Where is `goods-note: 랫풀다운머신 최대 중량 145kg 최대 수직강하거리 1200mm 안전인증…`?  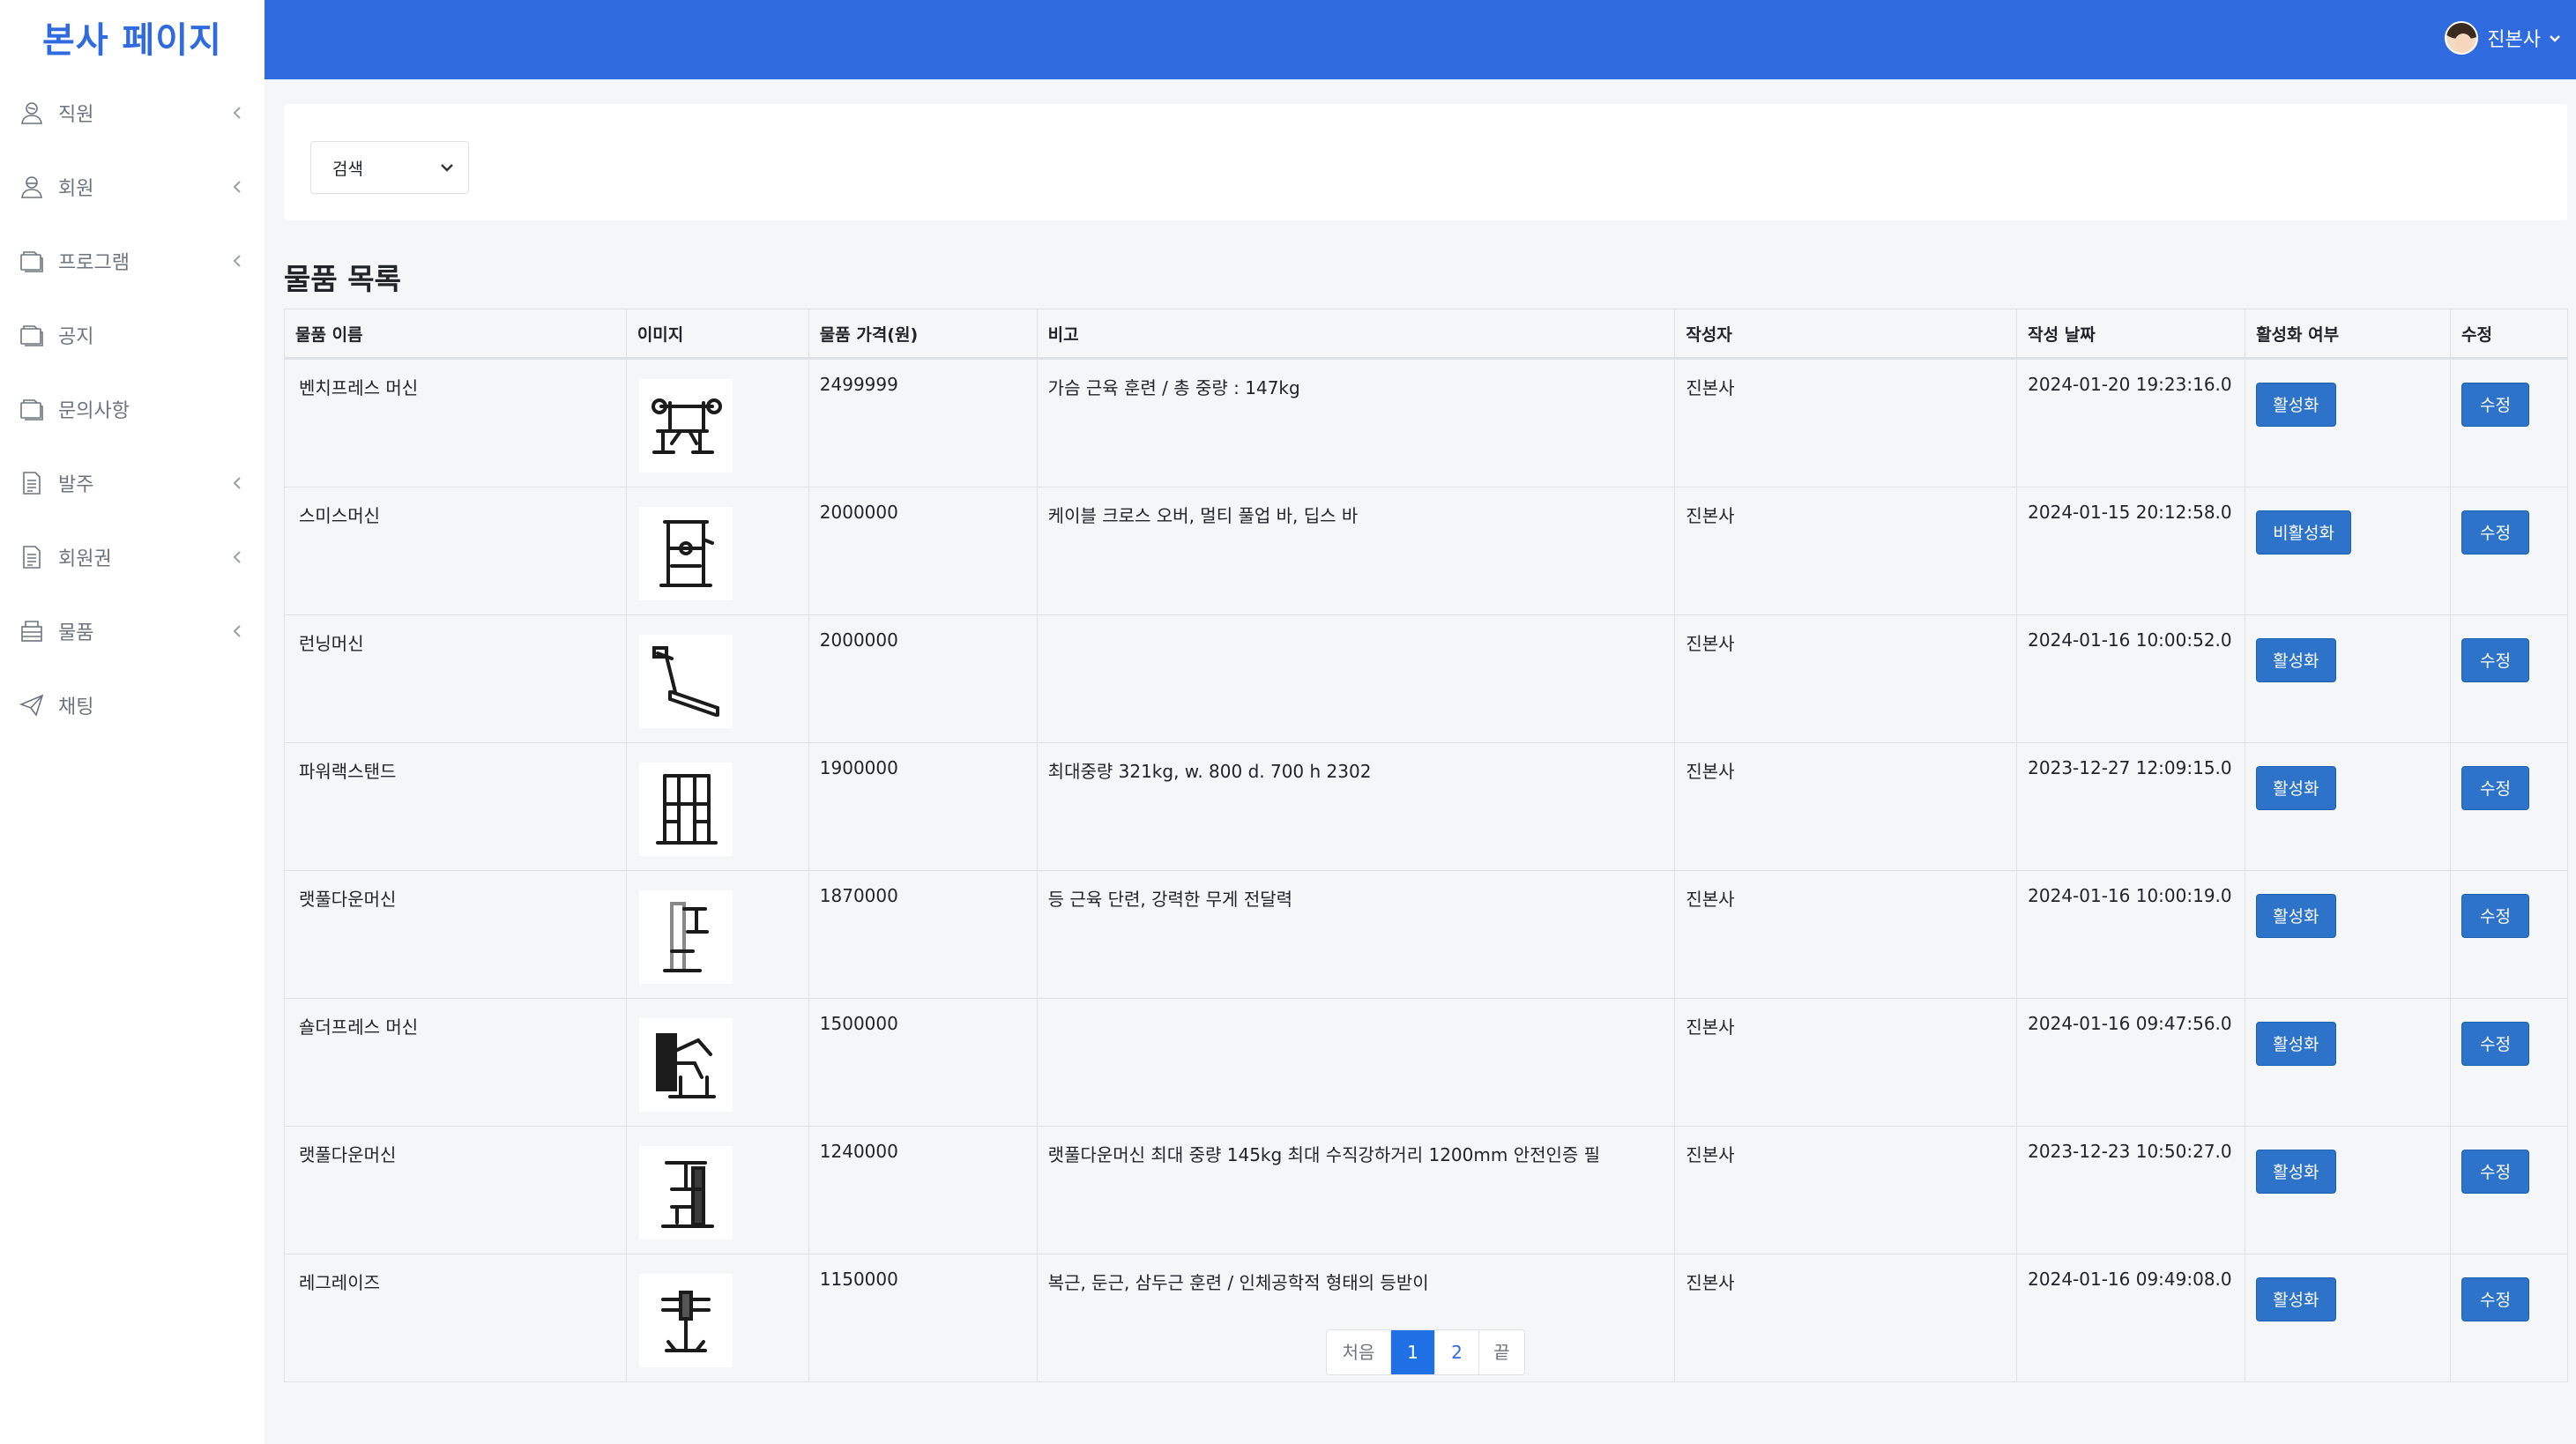
goods-note: 랫풀다운머신 최대 중량 145kg 최대 수직강하거리 1200mm 안전인증… is located at coordinates (1356, 1190).